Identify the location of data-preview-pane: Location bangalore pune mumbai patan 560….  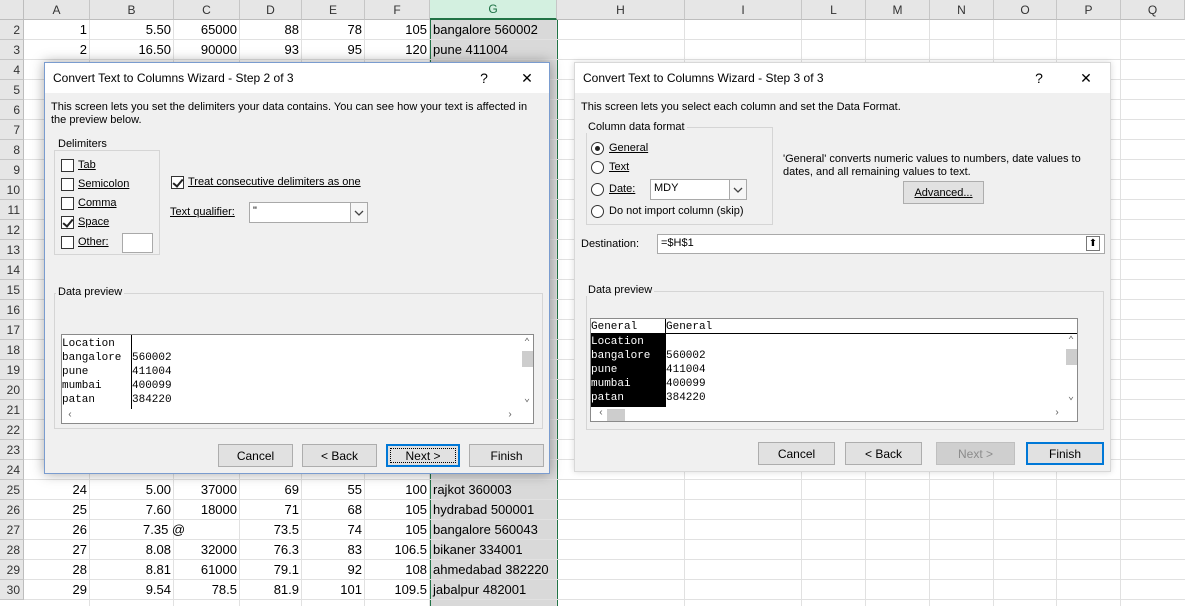
(297, 379).